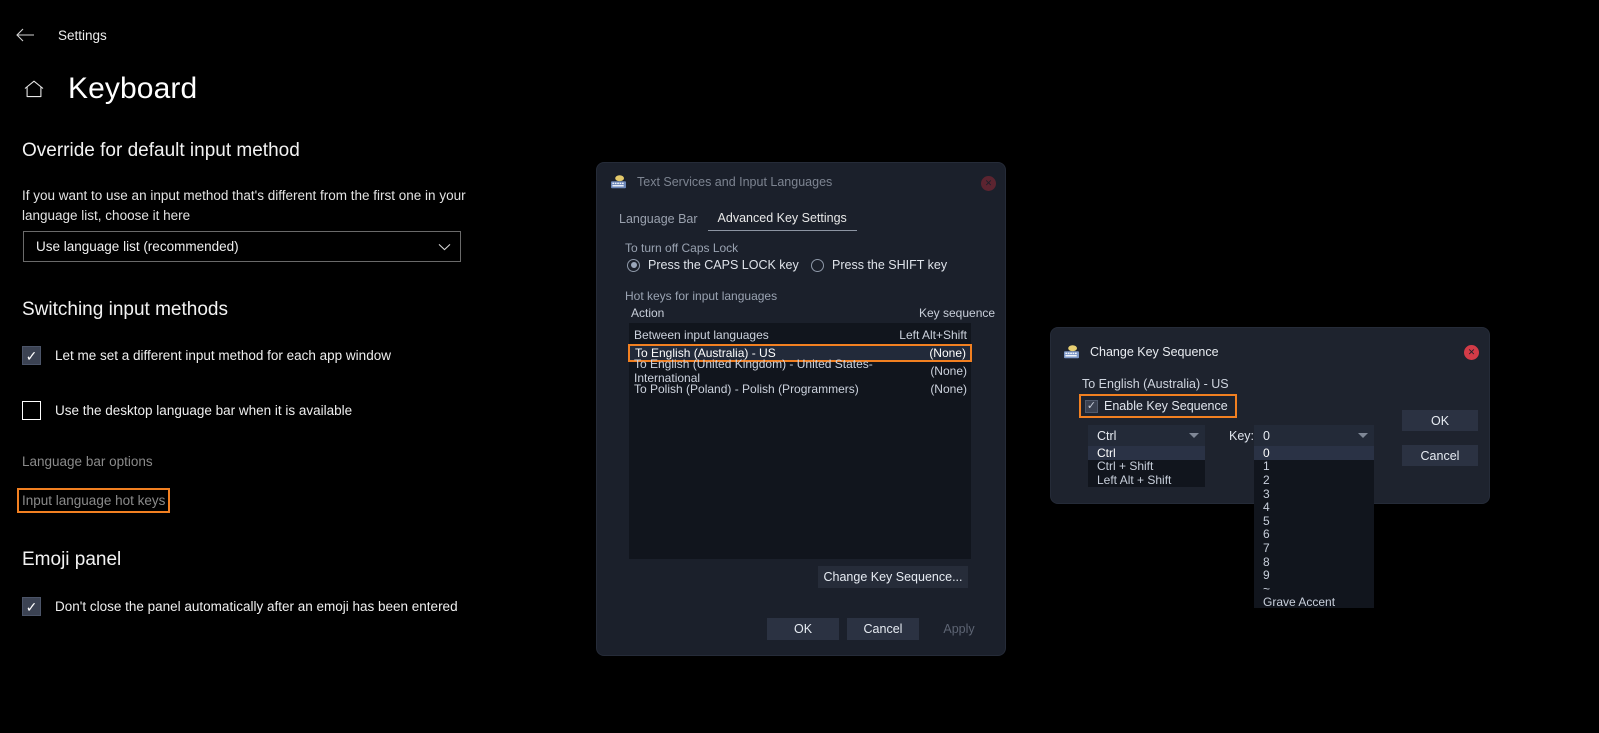  Describe the element at coordinates (72, 559) in the screenshot. I see `section-heading-emoji: Emoji panel` at that location.